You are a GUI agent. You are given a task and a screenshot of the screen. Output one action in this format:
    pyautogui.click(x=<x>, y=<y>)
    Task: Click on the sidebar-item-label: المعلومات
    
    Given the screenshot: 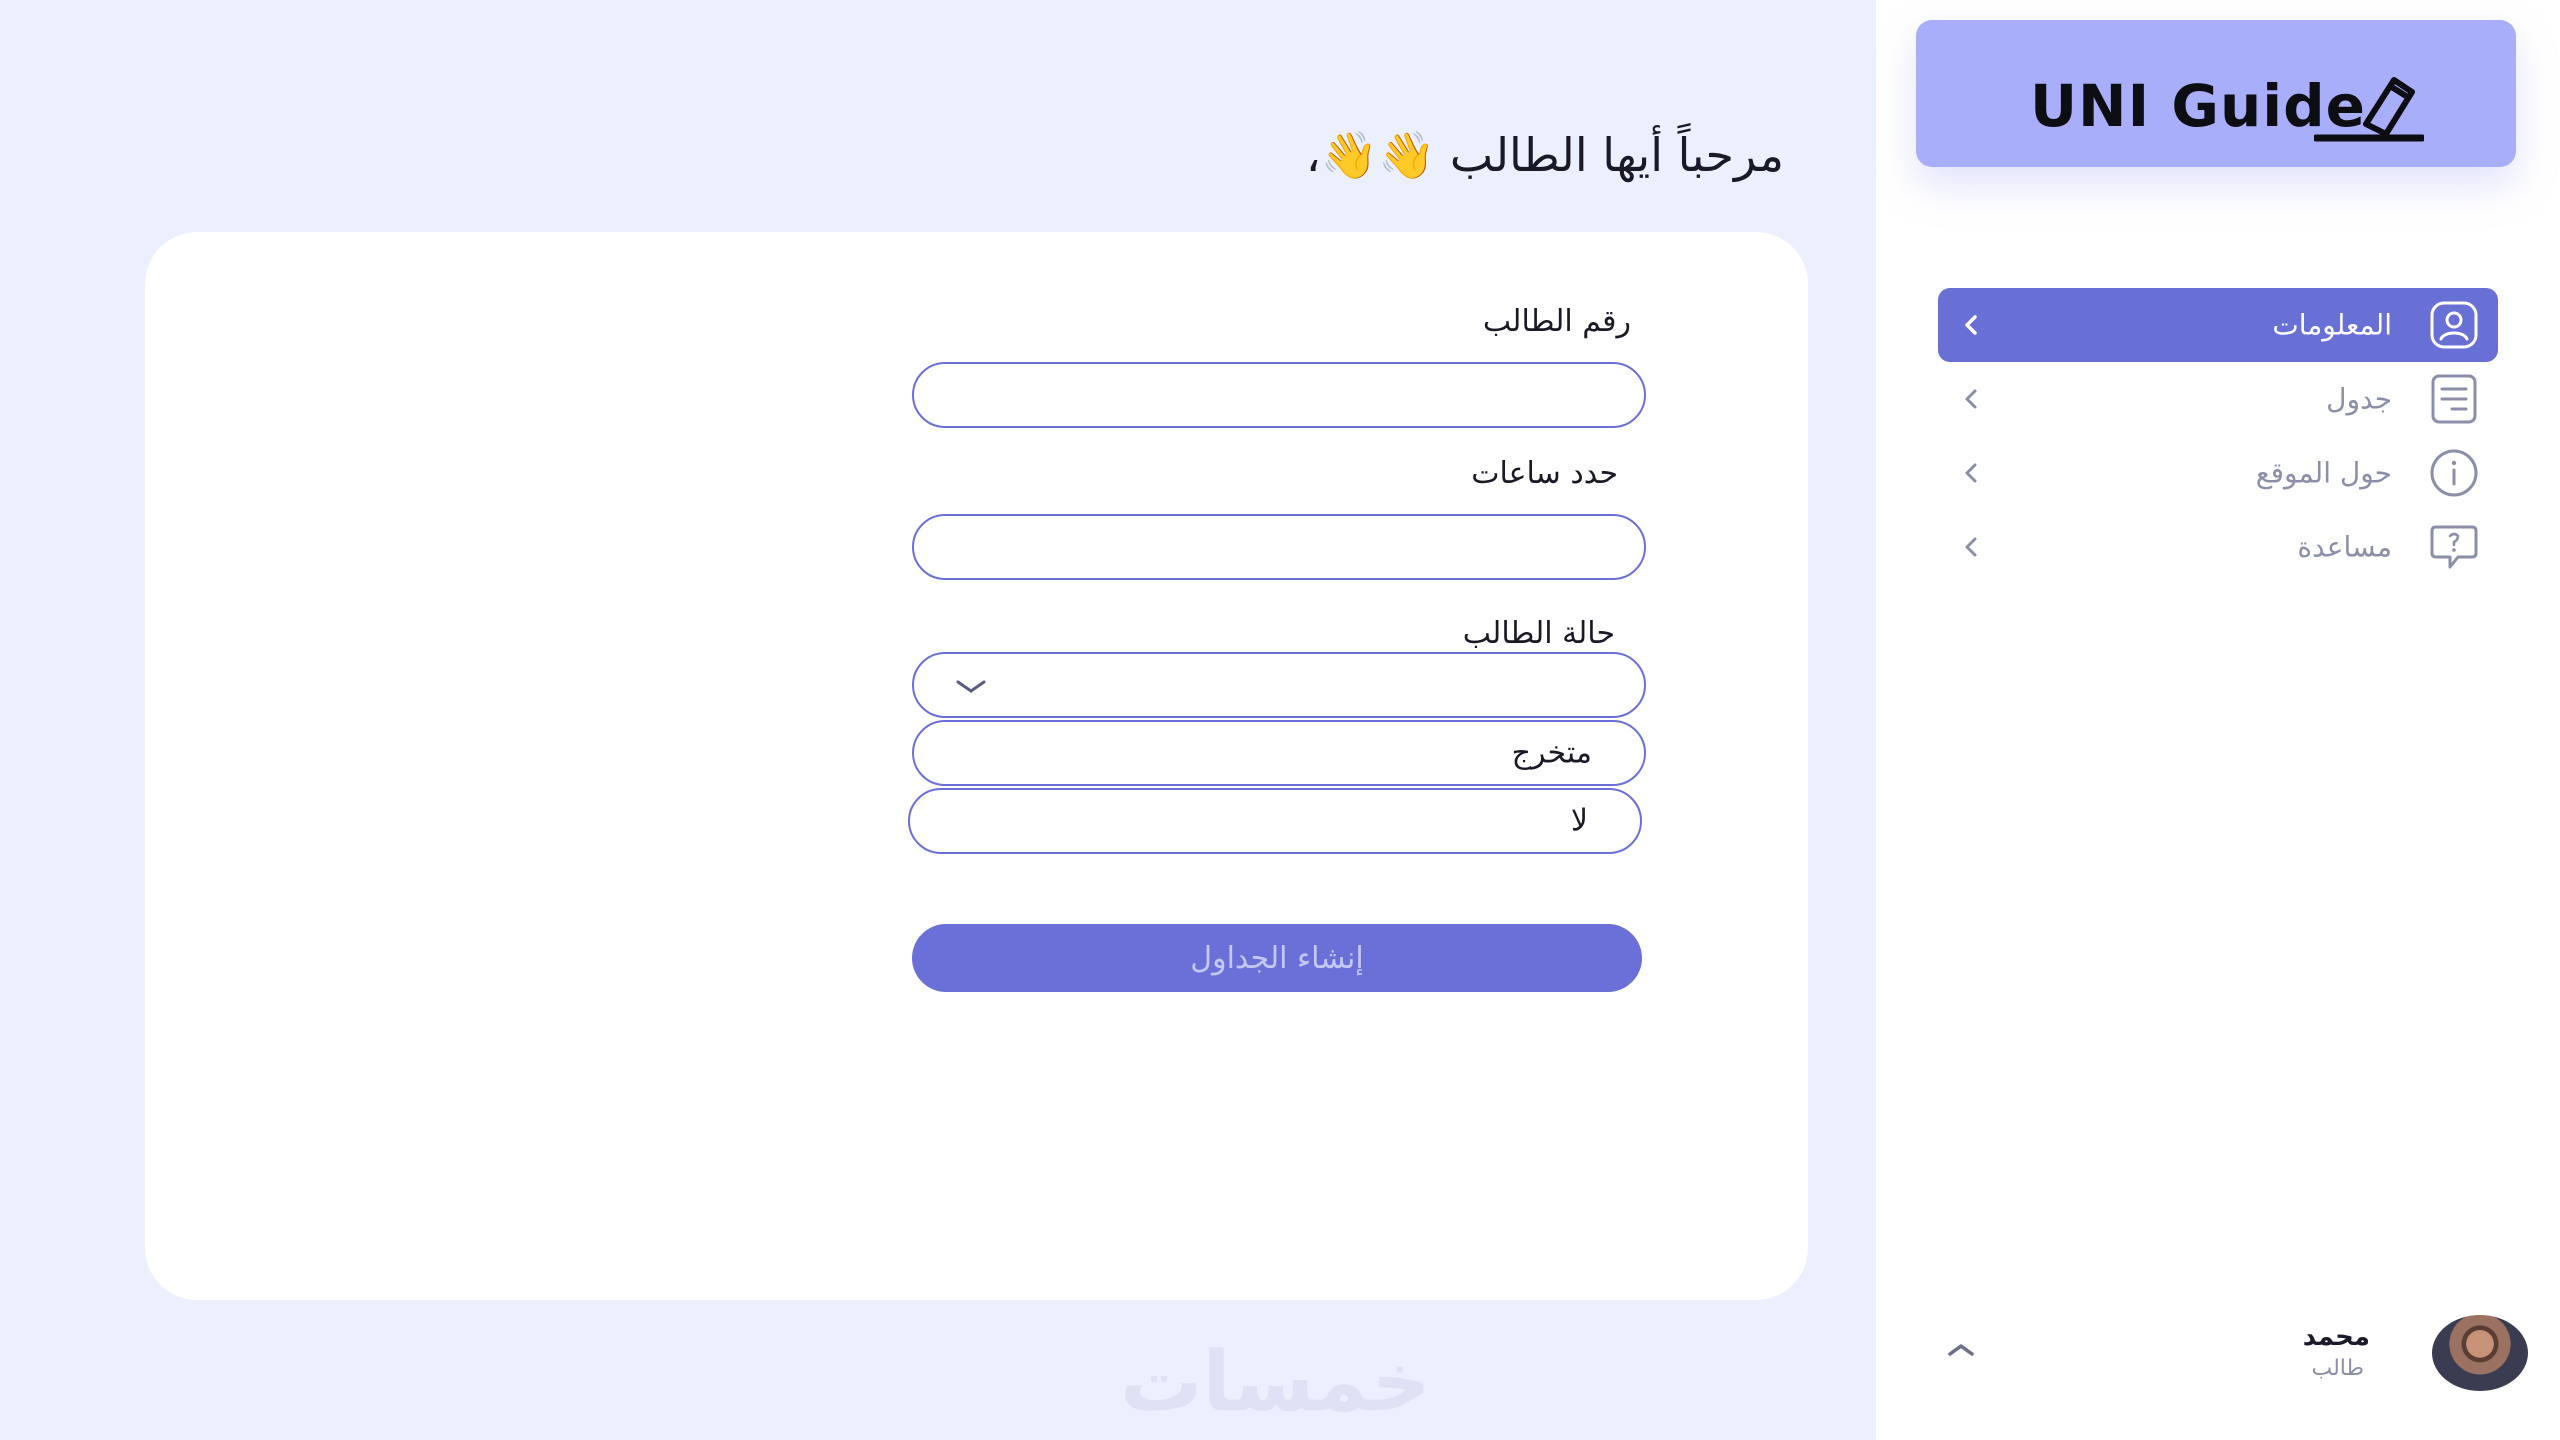 What is the action you would take?
    pyautogui.click(x=2332, y=325)
    